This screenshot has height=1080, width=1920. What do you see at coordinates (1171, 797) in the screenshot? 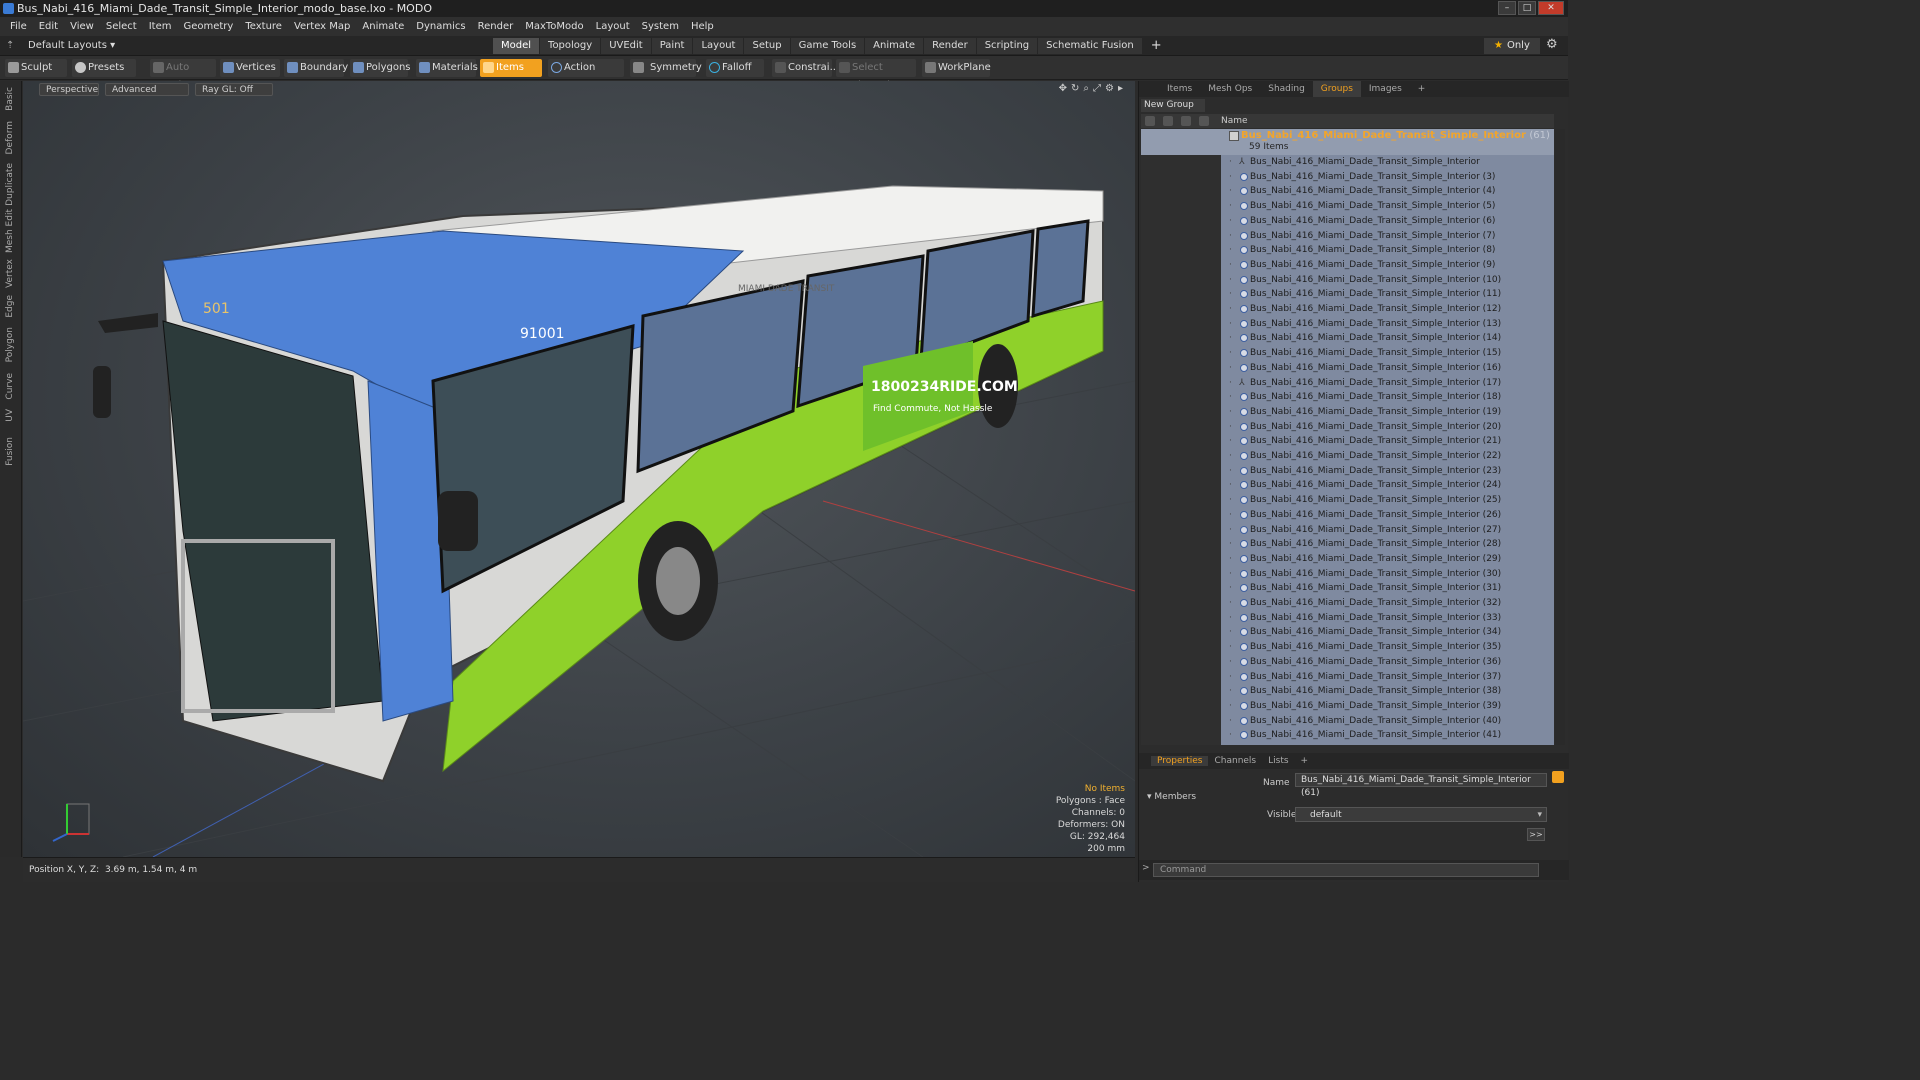
I see `members-section: ▾ Members` at bounding box center [1171, 797].